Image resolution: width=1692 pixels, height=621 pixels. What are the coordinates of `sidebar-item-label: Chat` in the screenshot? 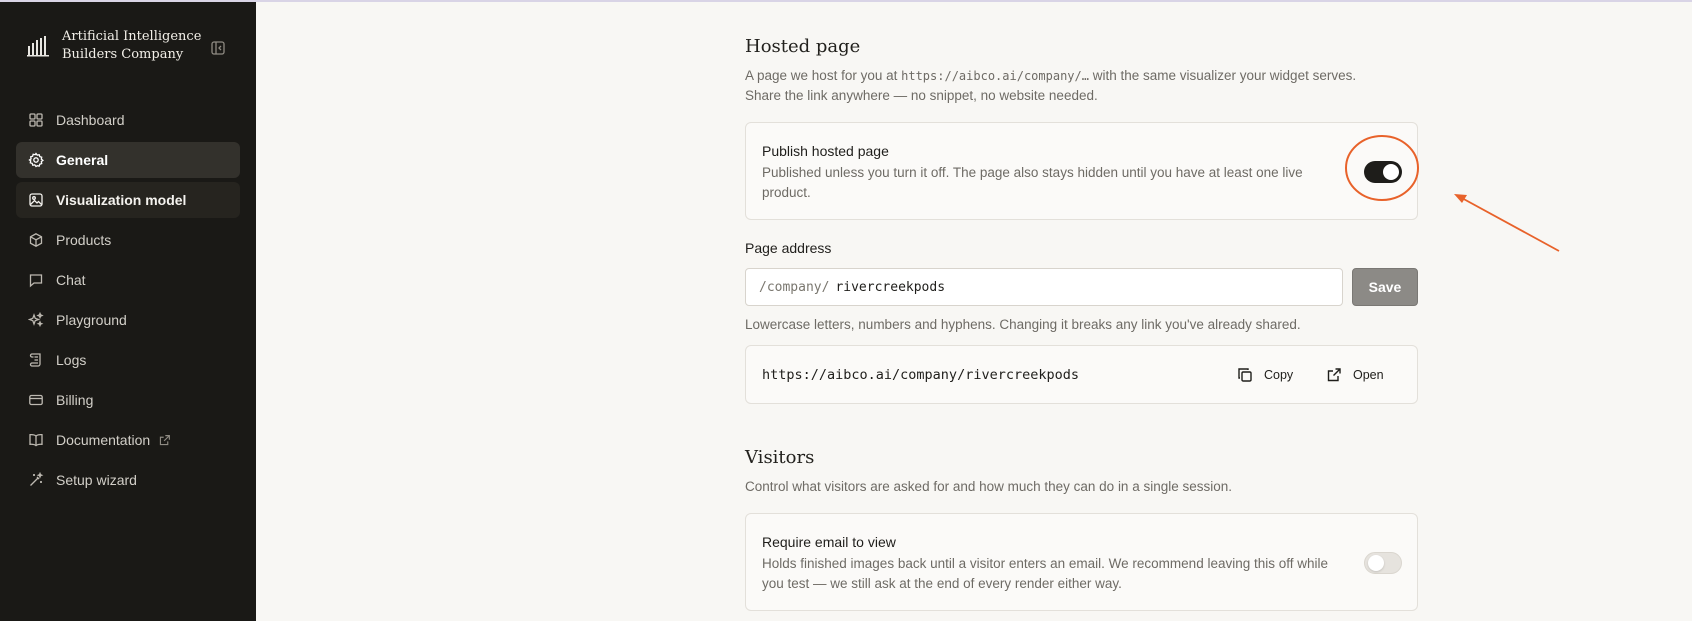 It's located at (71, 280).